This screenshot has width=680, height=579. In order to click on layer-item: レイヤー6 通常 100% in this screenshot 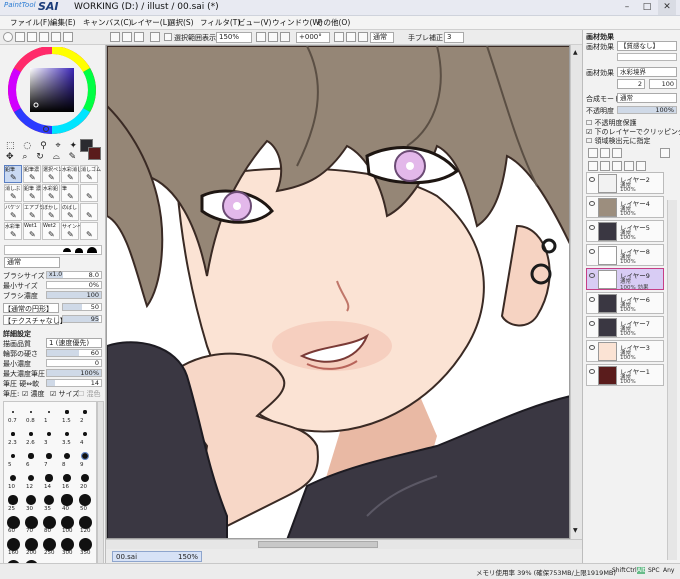, I will do `click(625, 303)`.